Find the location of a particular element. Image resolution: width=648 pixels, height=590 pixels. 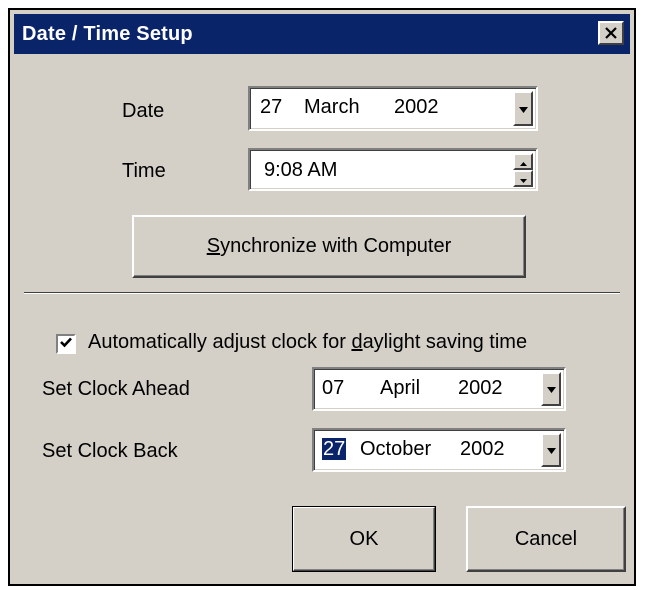

date-month: March is located at coordinates (332, 107).